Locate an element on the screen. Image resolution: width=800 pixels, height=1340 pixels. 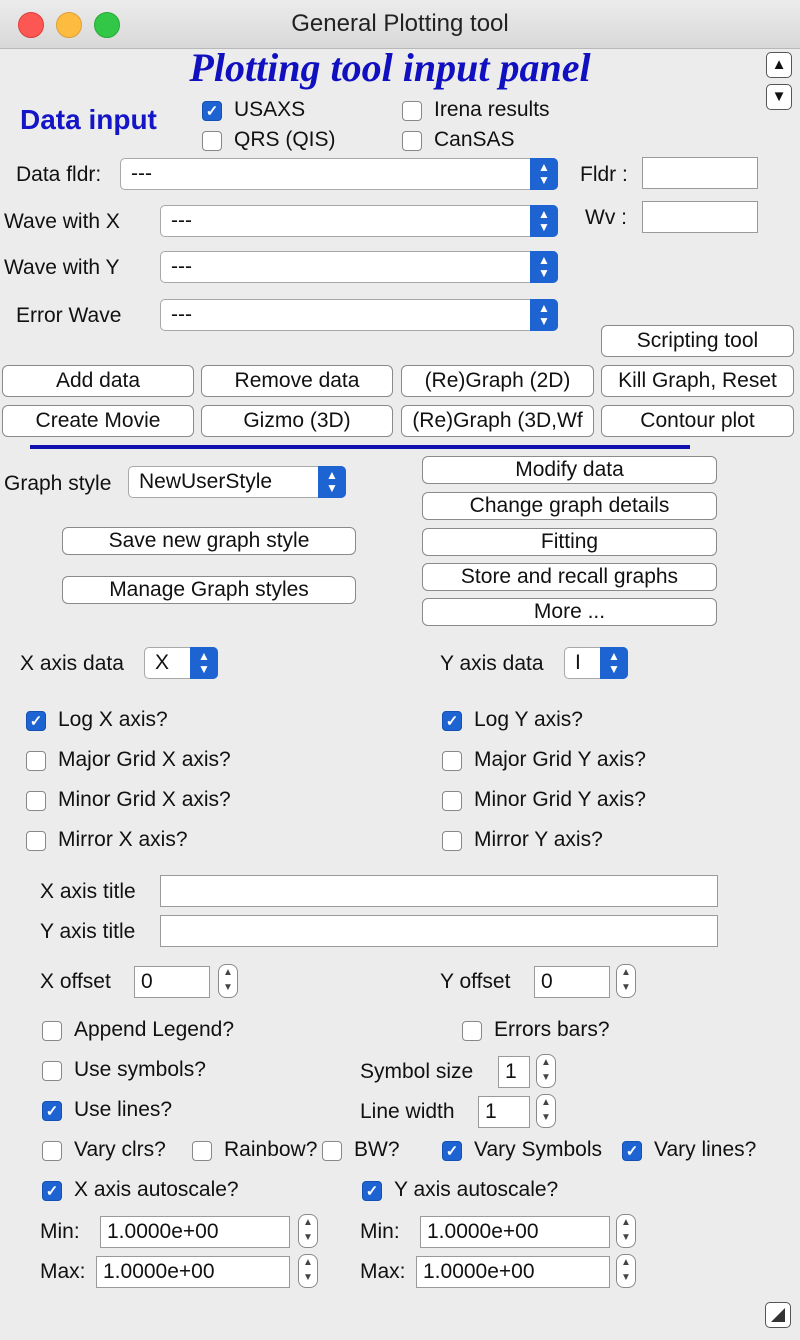
qrs-checkbox is located at coordinates (212, 141).